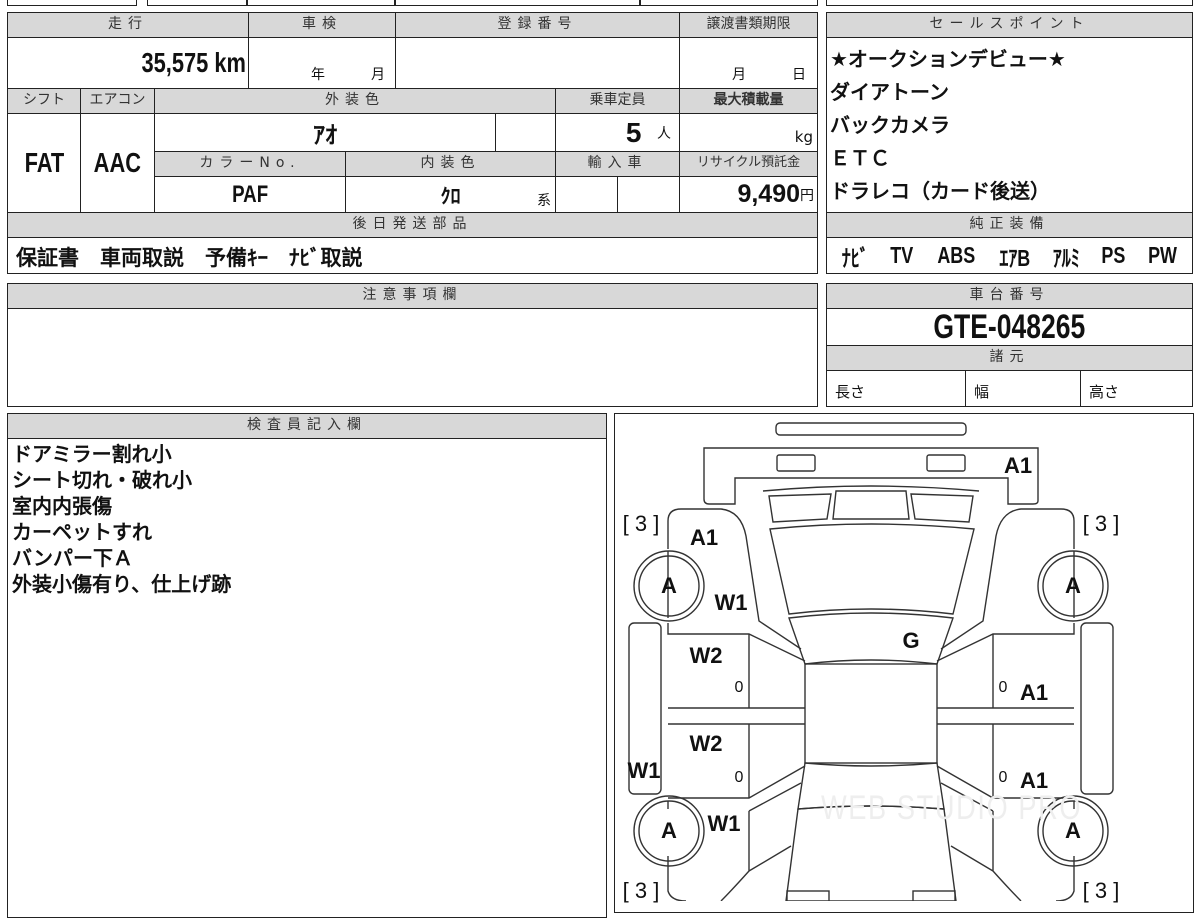  Describe the element at coordinates (1015, 257) in the screenshot. I see `equipment-item: ｴｱB` at that location.